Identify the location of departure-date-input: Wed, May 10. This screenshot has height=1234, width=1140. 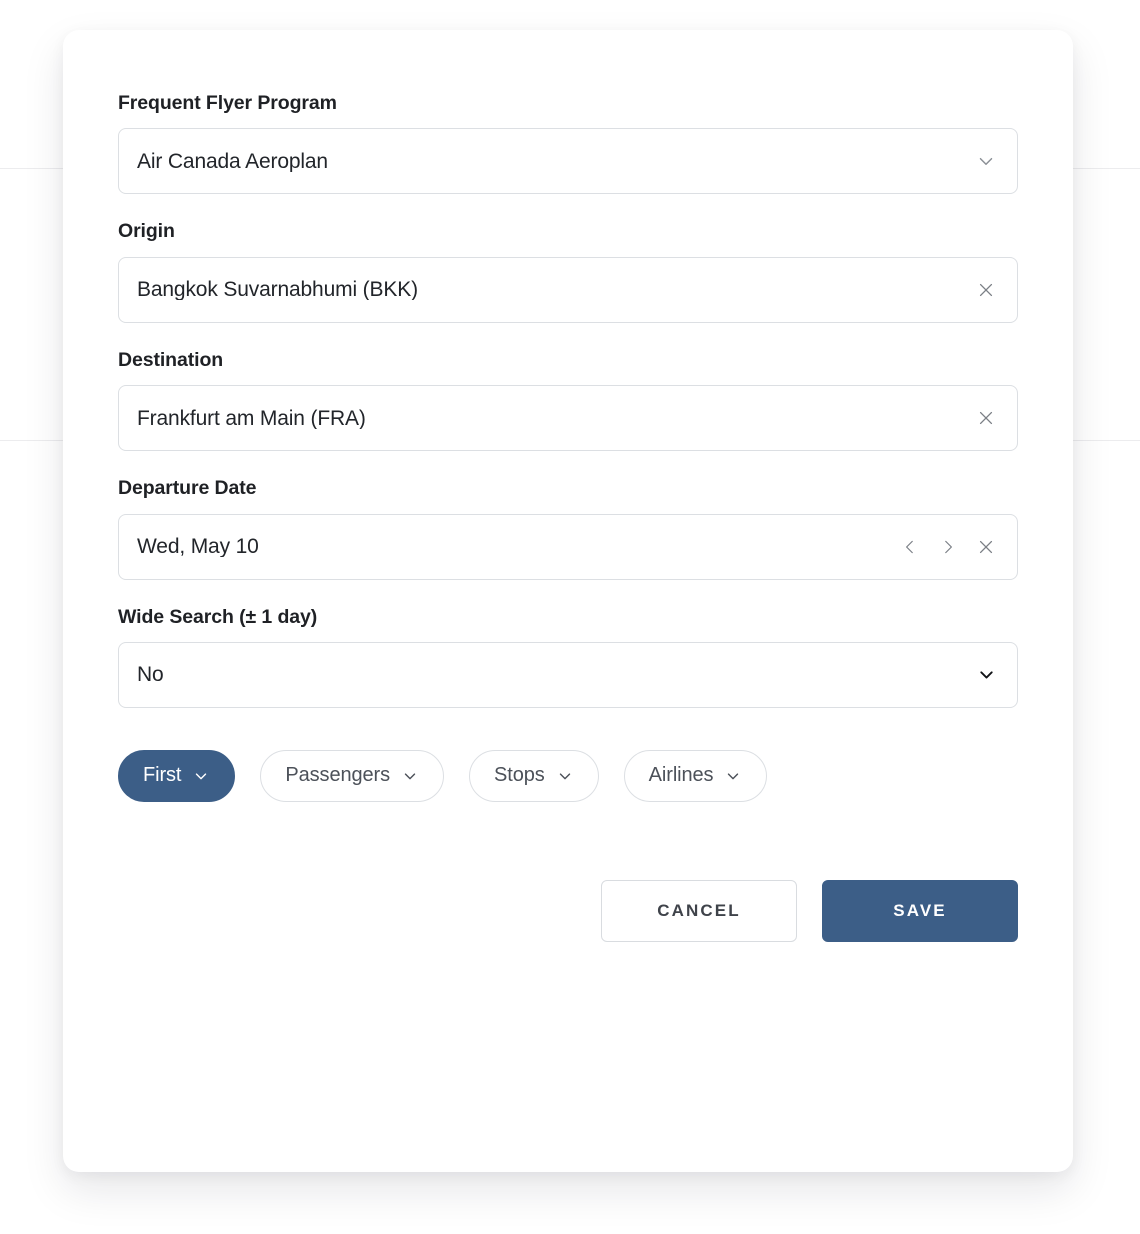
(568, 546).